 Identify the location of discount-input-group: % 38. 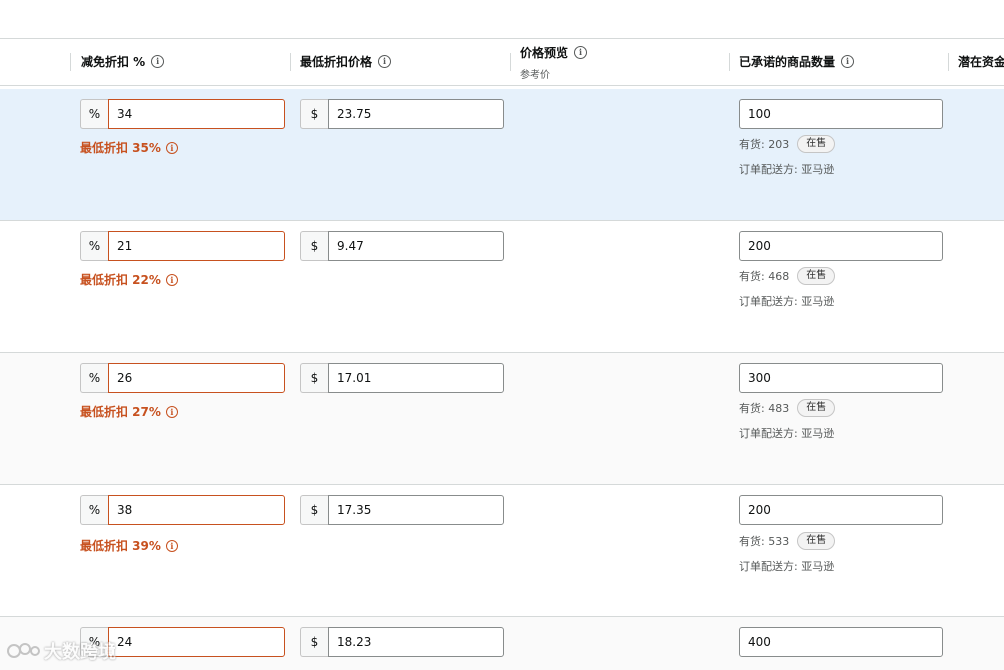
(182, 510).